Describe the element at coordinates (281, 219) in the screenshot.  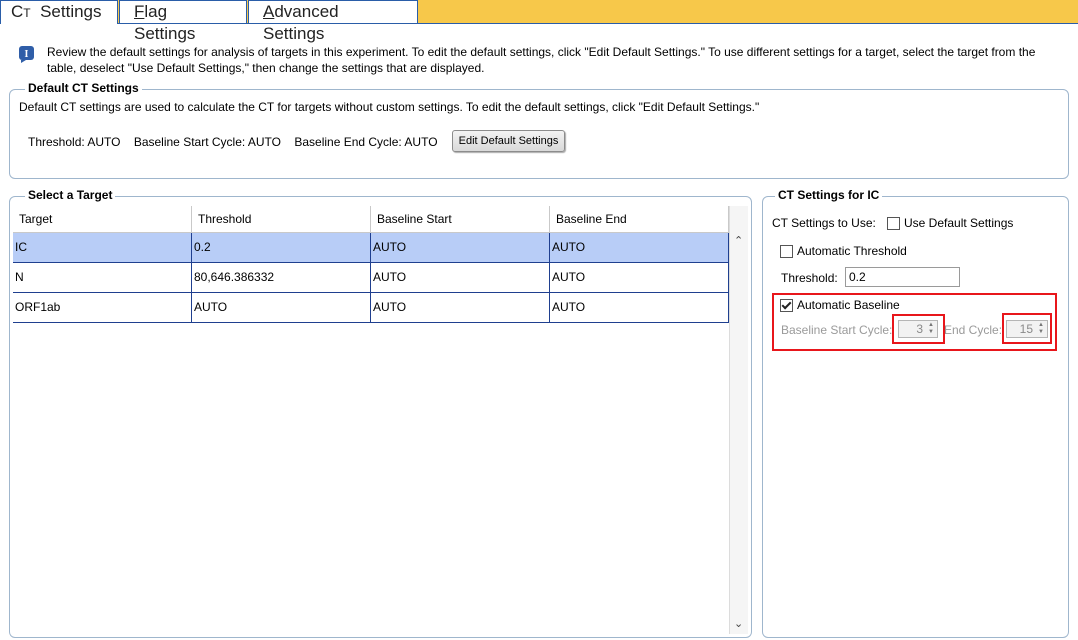
I see `column-header-threshold: Threshold` at that location.